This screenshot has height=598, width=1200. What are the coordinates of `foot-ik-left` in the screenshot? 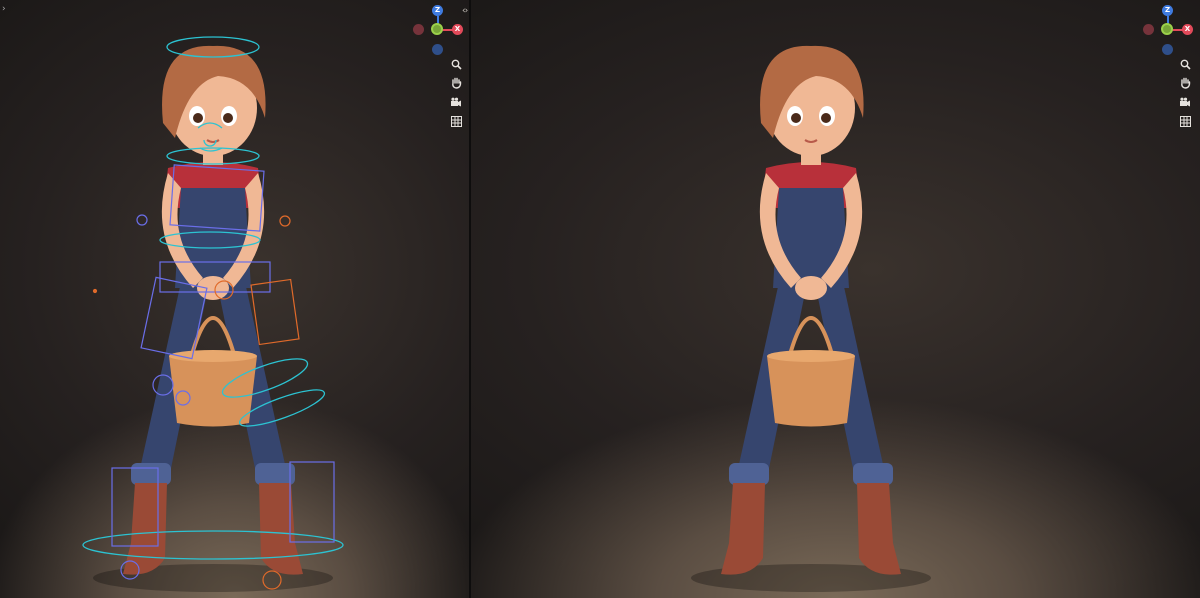 It's located at (130, 570).